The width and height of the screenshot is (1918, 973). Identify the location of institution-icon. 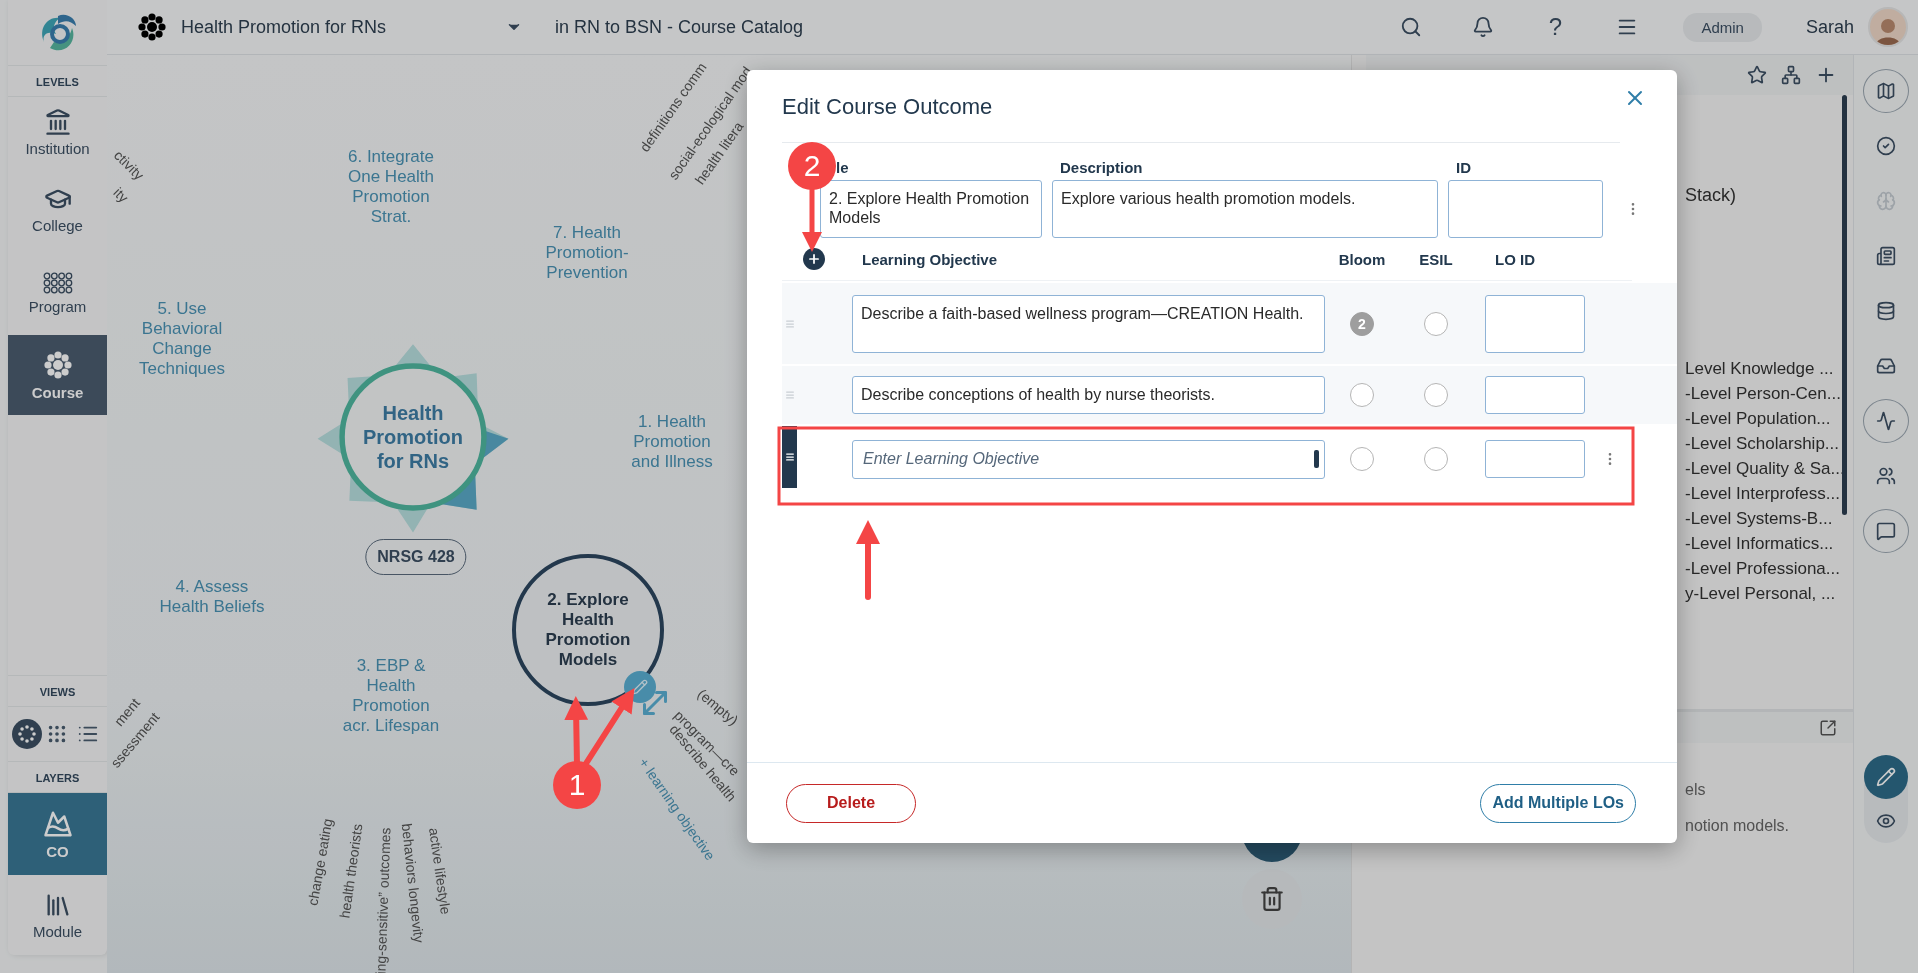
(57, 121).